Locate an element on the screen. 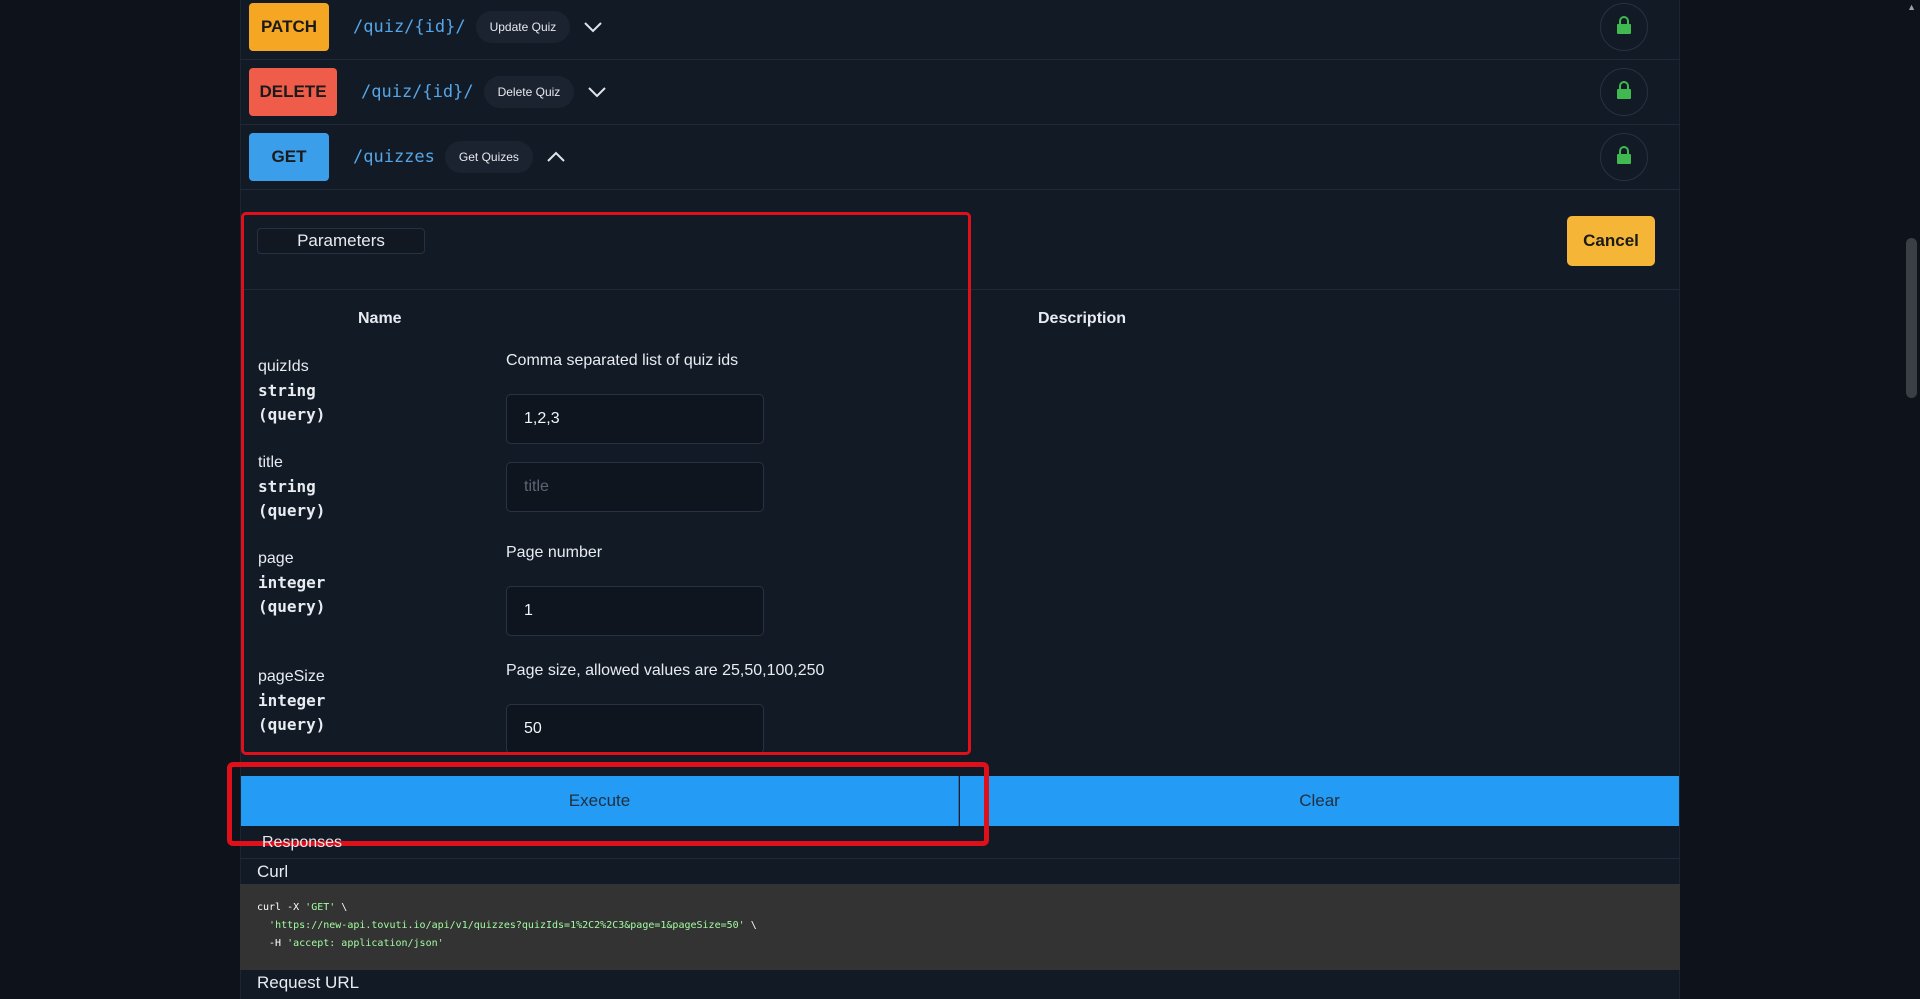 This screenshot has height=999, width=1920. param-name: pageSize is located at coordinates (291, 676).